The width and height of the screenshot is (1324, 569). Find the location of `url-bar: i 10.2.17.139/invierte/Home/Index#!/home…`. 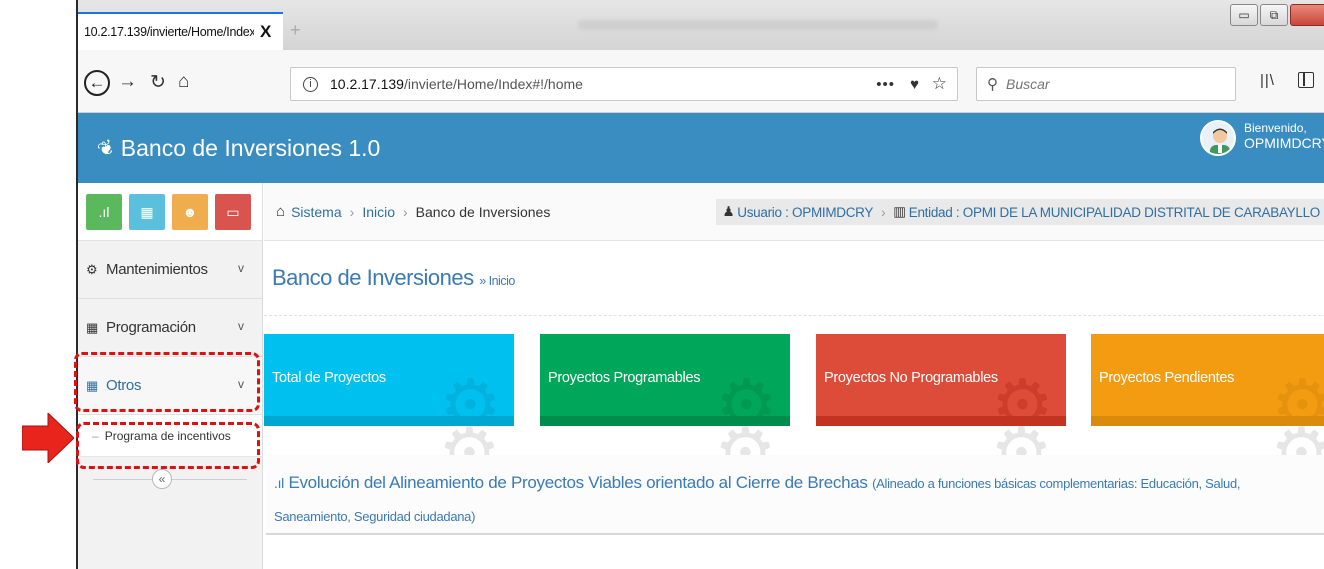

url-bar: i 10.2.17.139/invierte/Home/Index#!/home… is located at coordinates (624, 84).